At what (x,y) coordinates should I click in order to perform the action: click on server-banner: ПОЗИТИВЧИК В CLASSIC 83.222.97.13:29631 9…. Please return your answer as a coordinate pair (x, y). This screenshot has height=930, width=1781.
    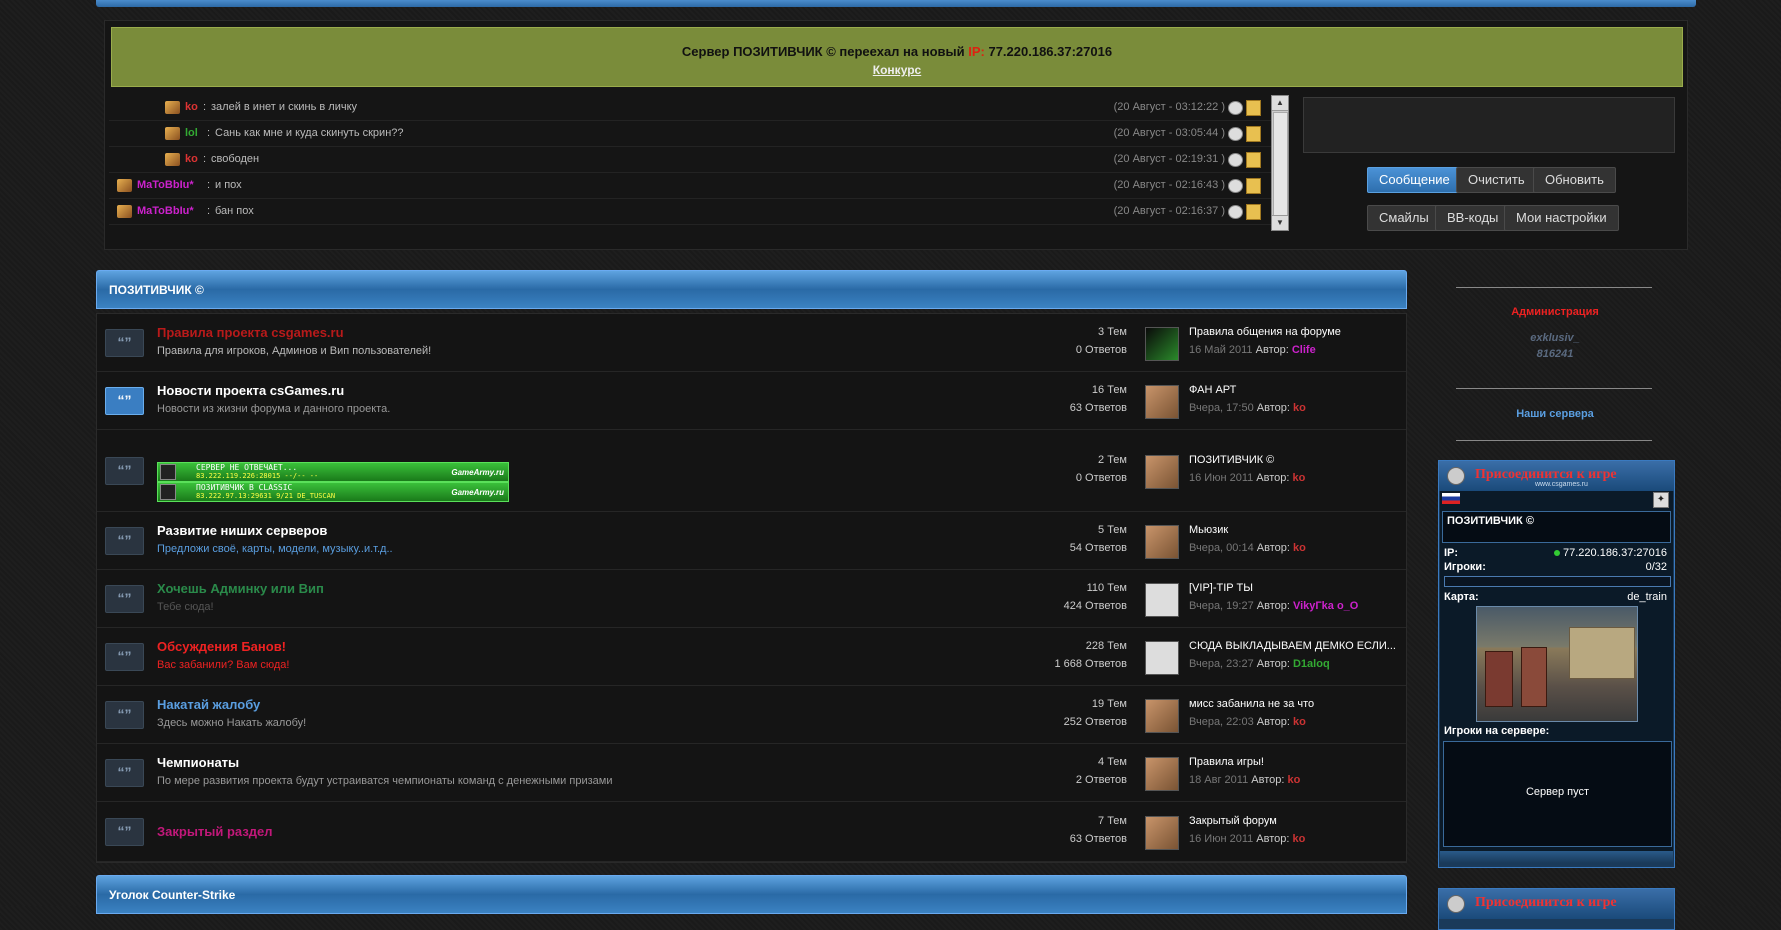
    Looking at the image, I should click on (333, 492).